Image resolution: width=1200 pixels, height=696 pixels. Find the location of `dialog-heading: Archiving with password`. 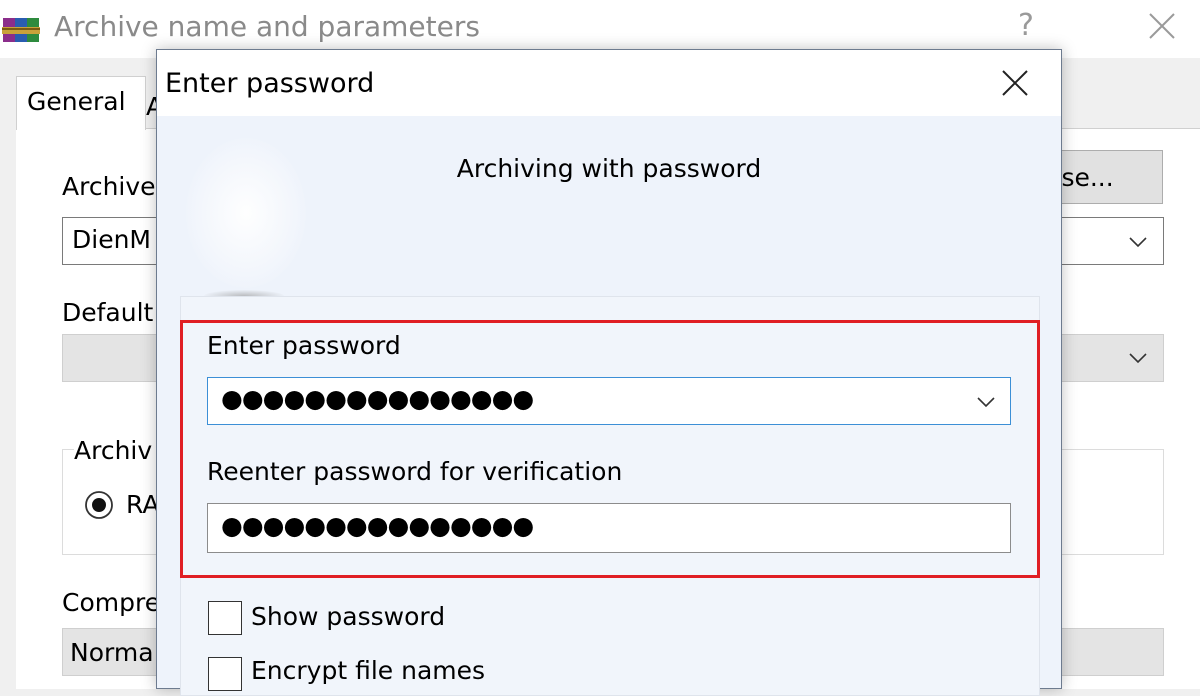

dialog-heading: Archiving with password is located at coordinates (609, 168).